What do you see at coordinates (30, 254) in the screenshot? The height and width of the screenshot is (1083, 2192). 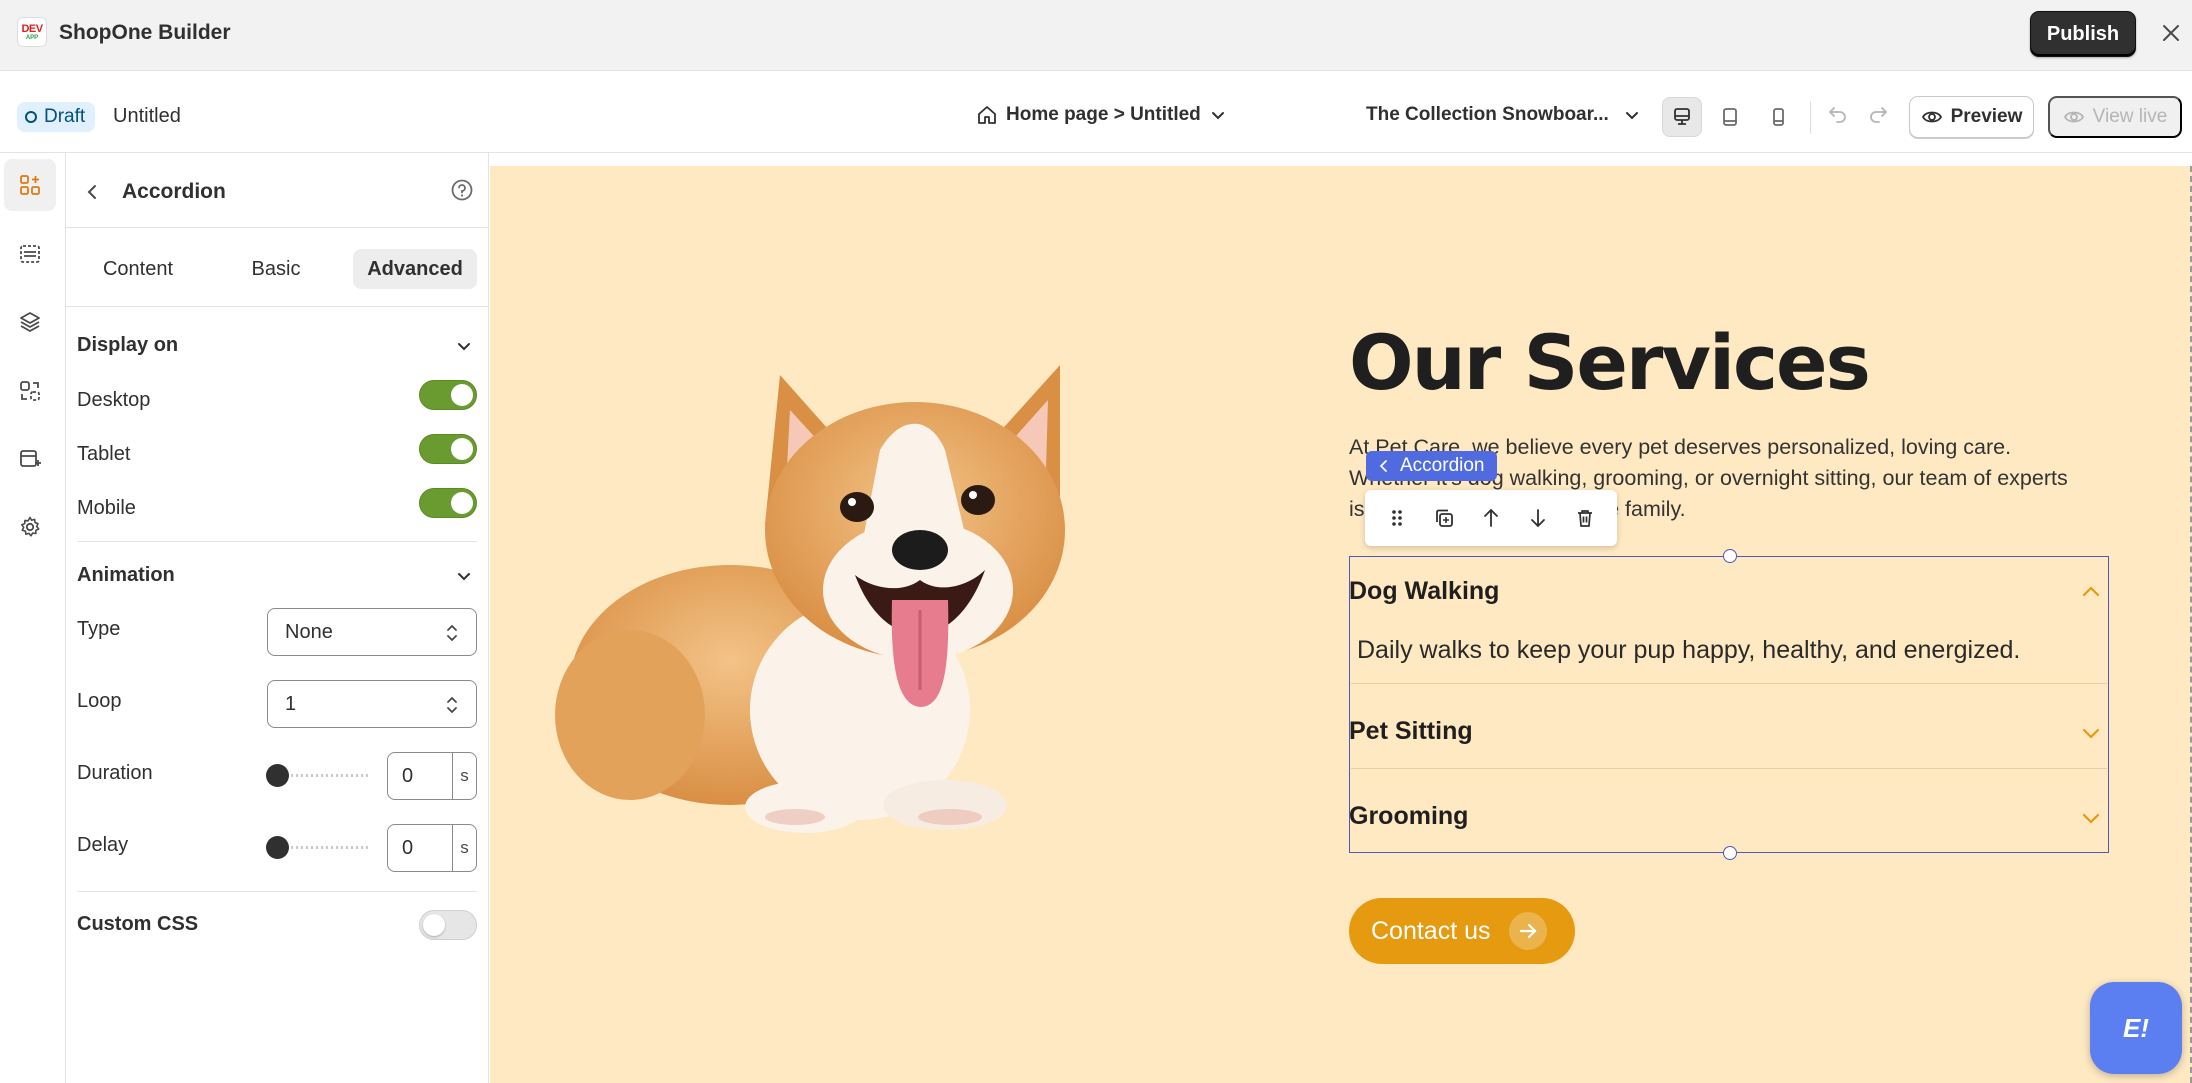 I see `layout-icon` at bounding box center [30, 254].